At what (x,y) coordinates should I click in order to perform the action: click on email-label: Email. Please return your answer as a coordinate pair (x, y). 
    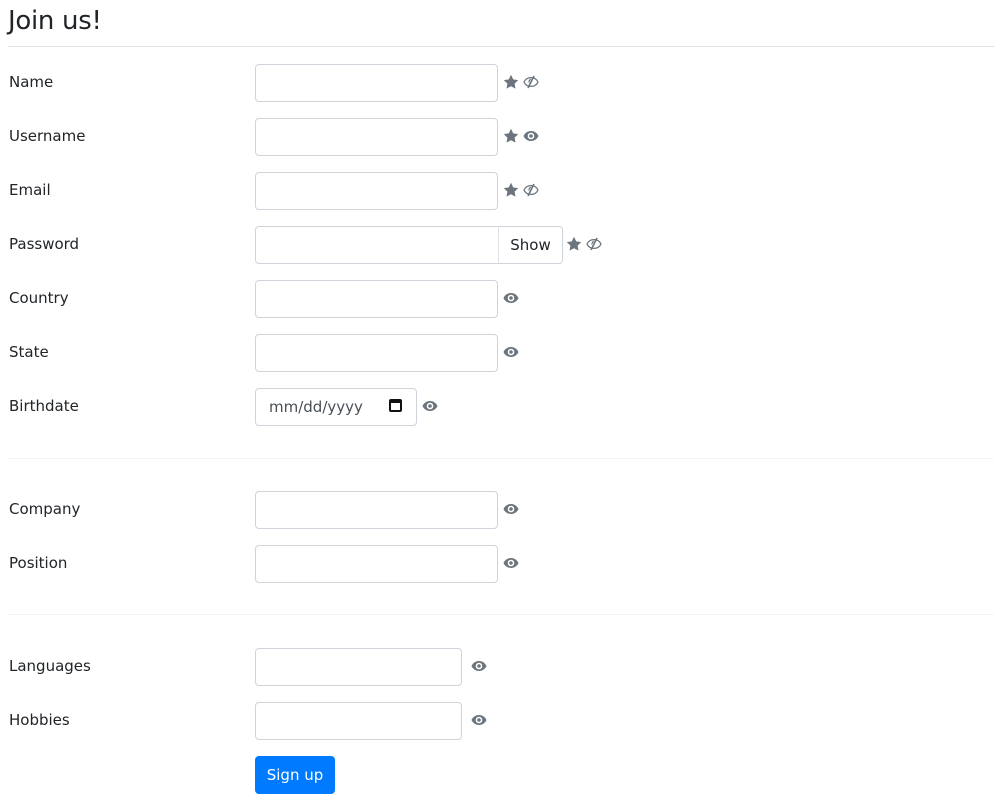
    Looking at the image, I should click on (30, 190).